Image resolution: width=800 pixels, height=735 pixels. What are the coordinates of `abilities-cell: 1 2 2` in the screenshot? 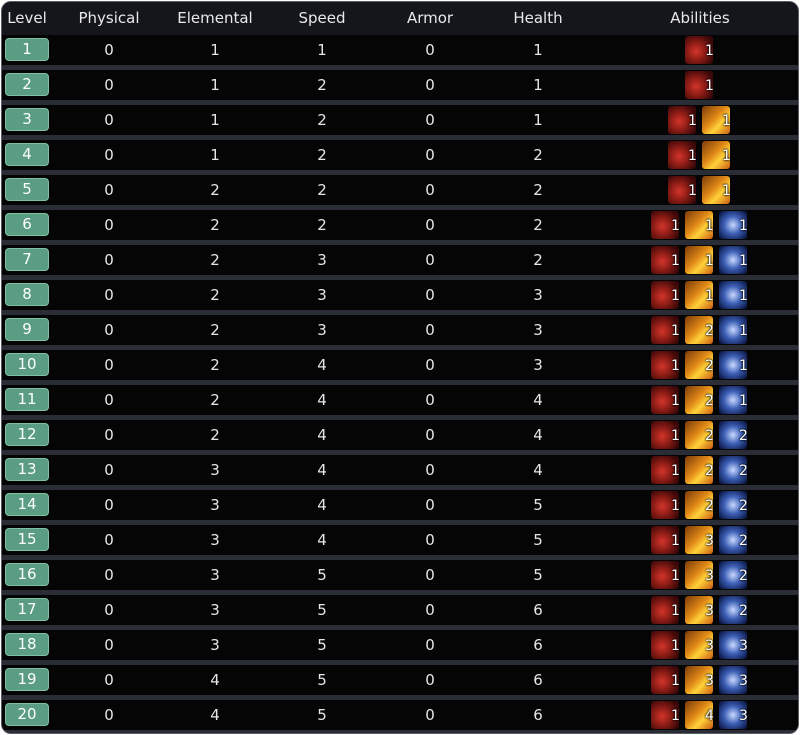 It's located at (700, 470).